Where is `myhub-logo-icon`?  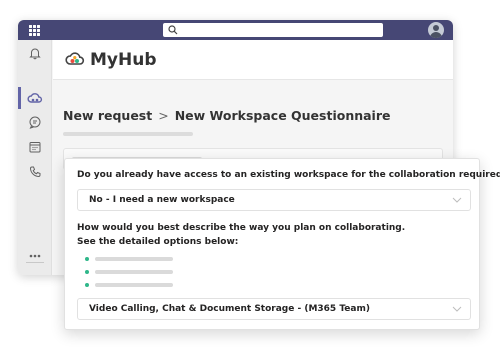
myhub-logo-icon is located at coordinates (75, 61).